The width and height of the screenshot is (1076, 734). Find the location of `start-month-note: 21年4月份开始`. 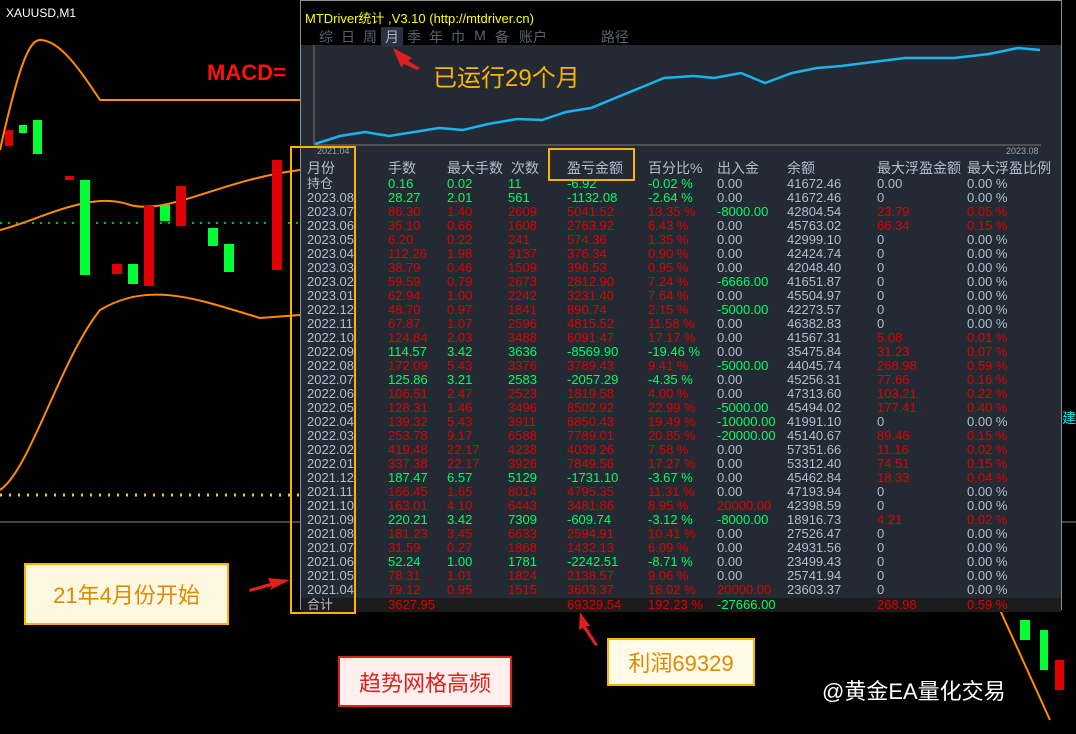

start-month-note: 21年4月份开始 is located at coordinates (126, 594).